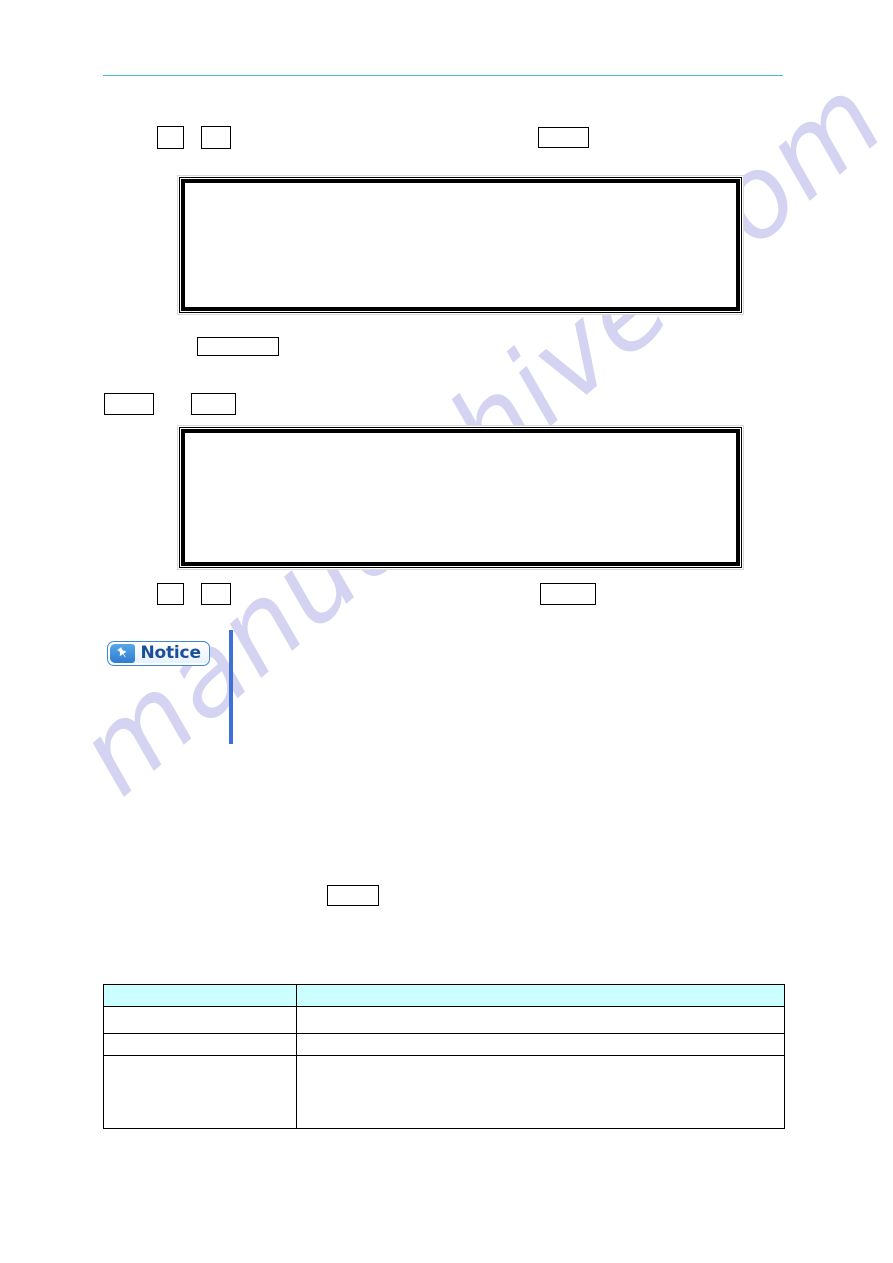 The width and height of the screenshot is (893, 1263). Describe the element at coordinates (563, 137) in the screenshot. I see `field-step1-right` at that location.